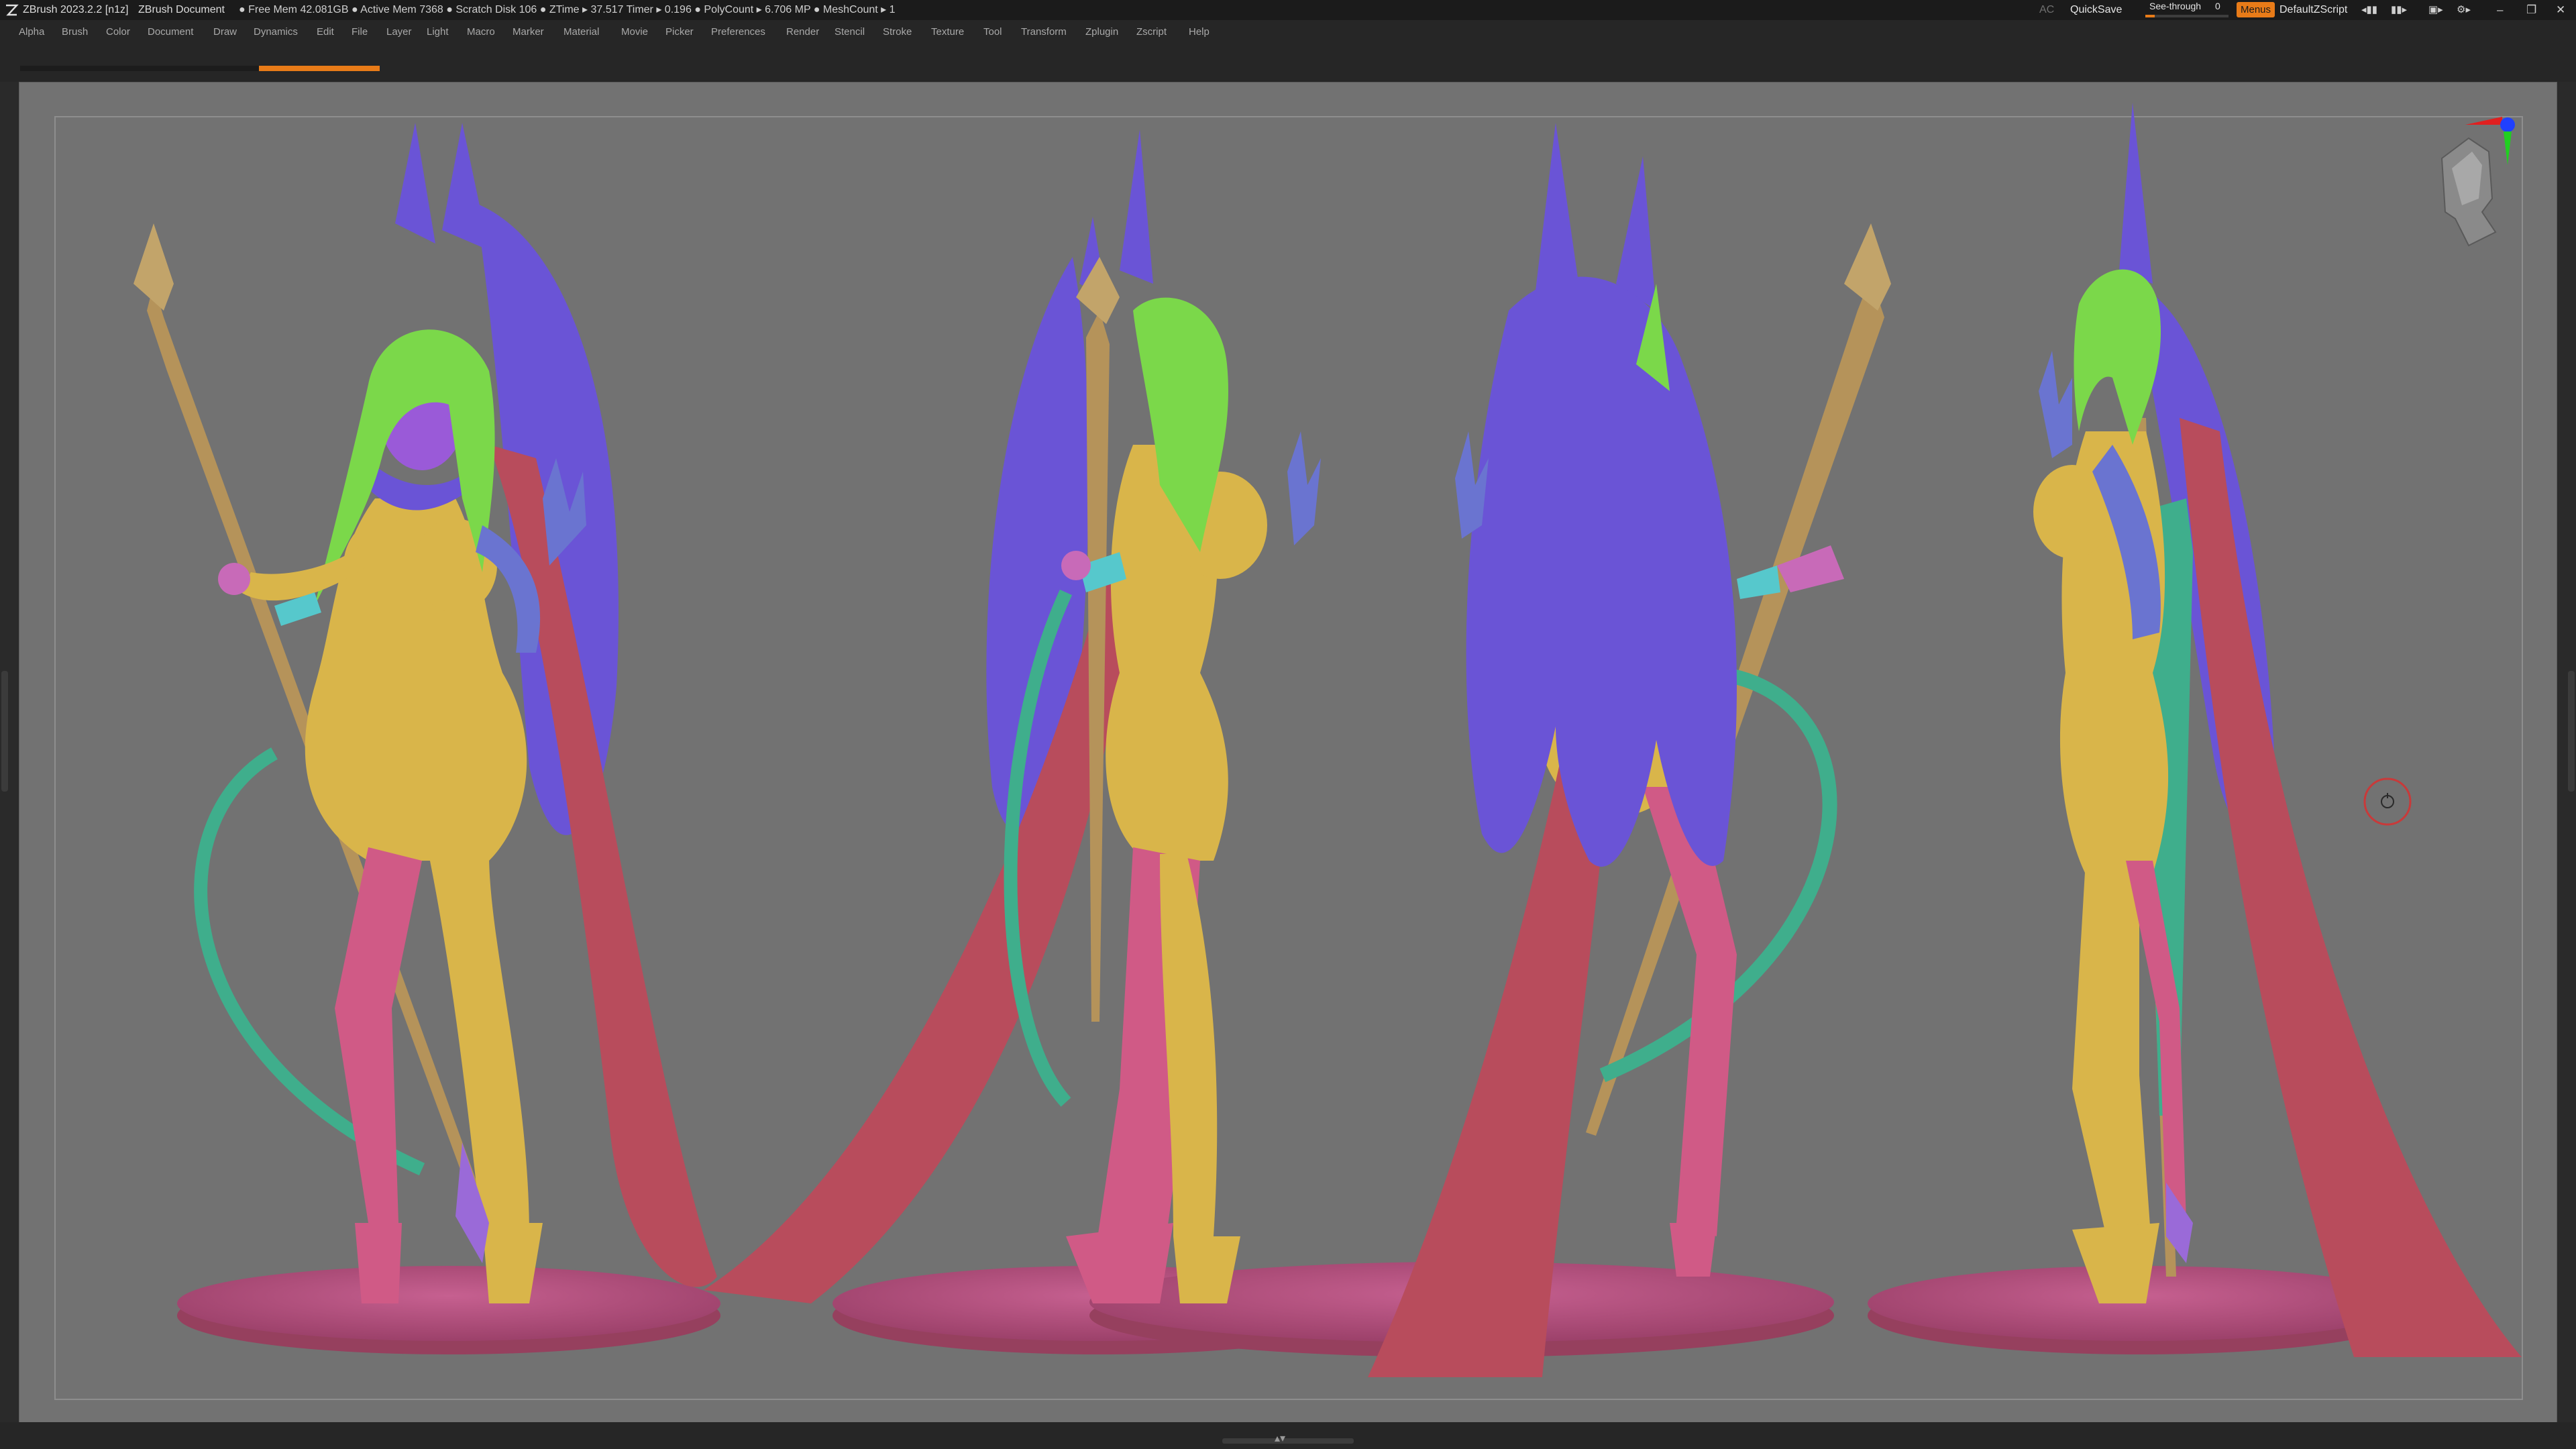 The height and width of the screenshot is (1449, 2576). Describe the element at coordinates (2175, 6) in the screenshot. I see `see-through-label: See-through` at that location.